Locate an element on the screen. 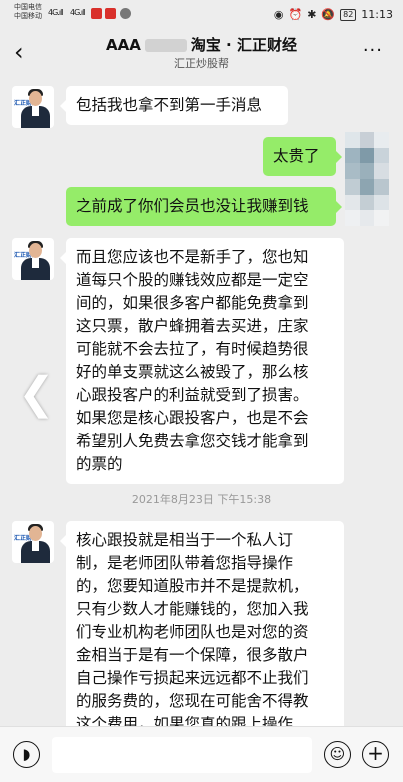 The image size is (403, 782). voice-icon: ◗ is located at coordinates (26, 754).